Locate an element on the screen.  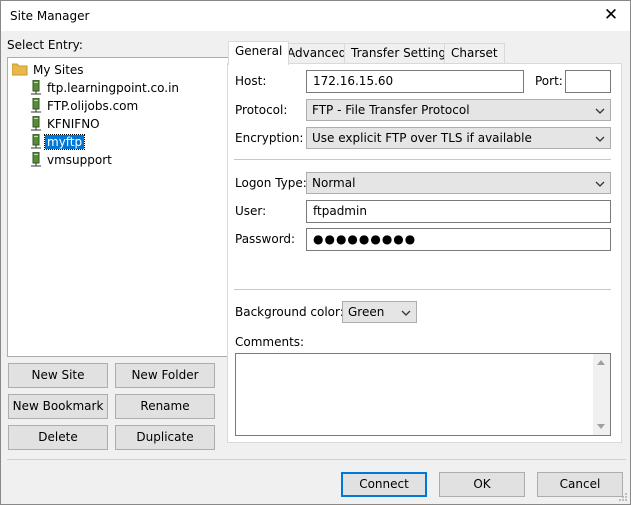
tree-item-vmsupport: vmsupport is located at coordinates (72, 160).